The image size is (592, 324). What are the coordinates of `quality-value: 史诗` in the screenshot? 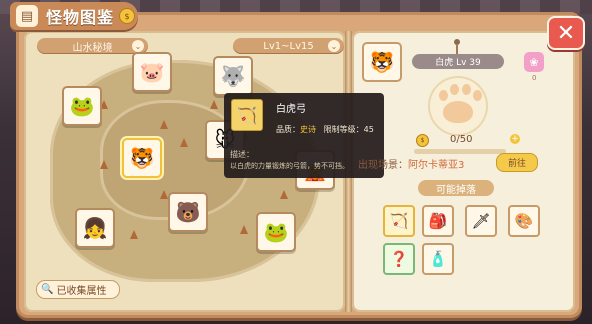 It's located at (308, 129).